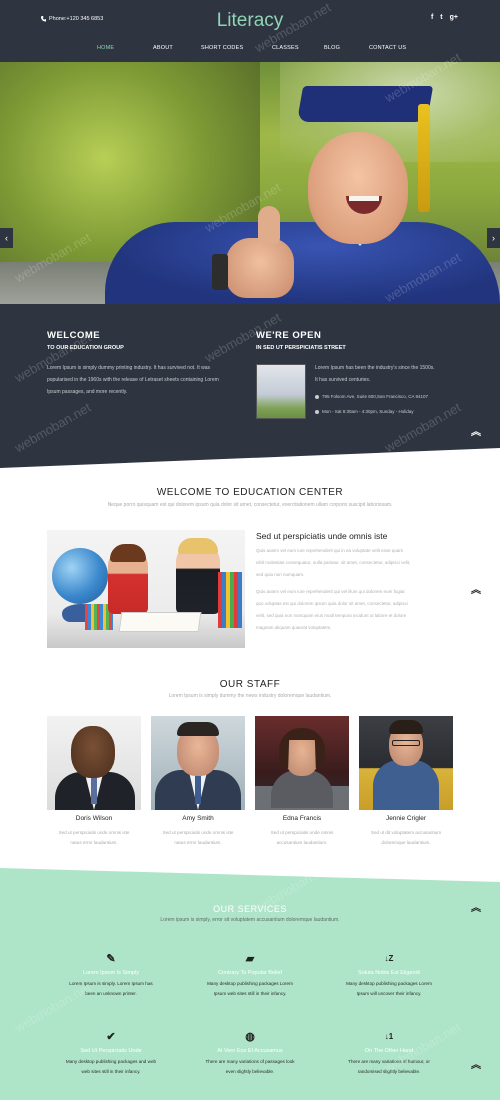 The width and height of the screenshot is (500, 1100). I want to click on open-subtitle: IN SED UT PERSPICIATIS STREET, so click(301, 348).